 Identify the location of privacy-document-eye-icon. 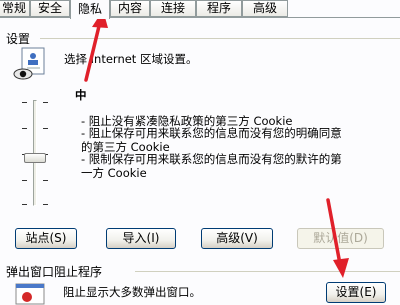
(29, 63).